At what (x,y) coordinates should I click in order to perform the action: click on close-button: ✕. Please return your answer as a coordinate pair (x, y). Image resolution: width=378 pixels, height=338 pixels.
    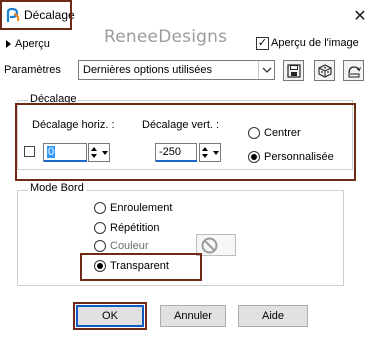
    Looking at the image, I should click on (360, 16).